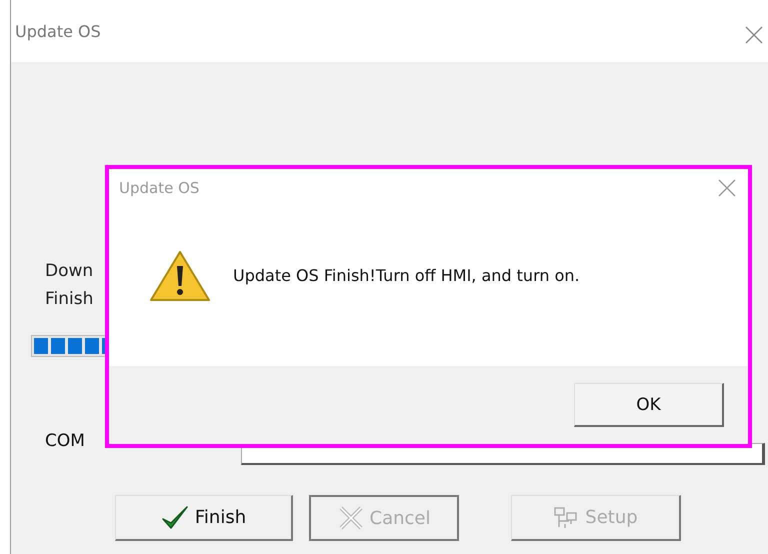 The height and width of the screenshot is (554, 768). Describe the element at coordinates (406, 275) in the screenshot. I see `dialog-message: Update OS Finish!Turn off HMI, and turn on.` at that location.